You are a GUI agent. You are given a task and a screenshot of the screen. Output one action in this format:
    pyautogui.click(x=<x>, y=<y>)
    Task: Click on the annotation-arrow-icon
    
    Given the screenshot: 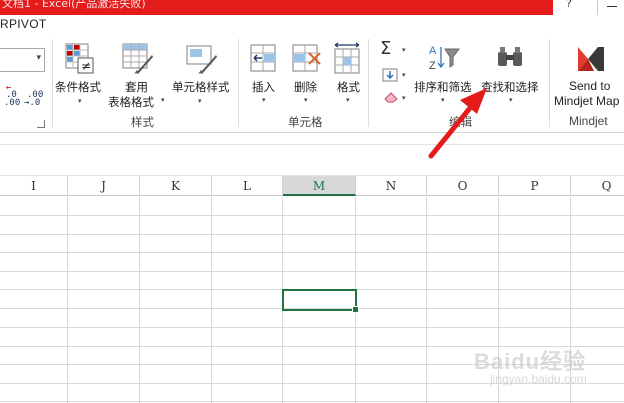 What is the action you would take?
    pyautogui.click(x=457, y=123)
    